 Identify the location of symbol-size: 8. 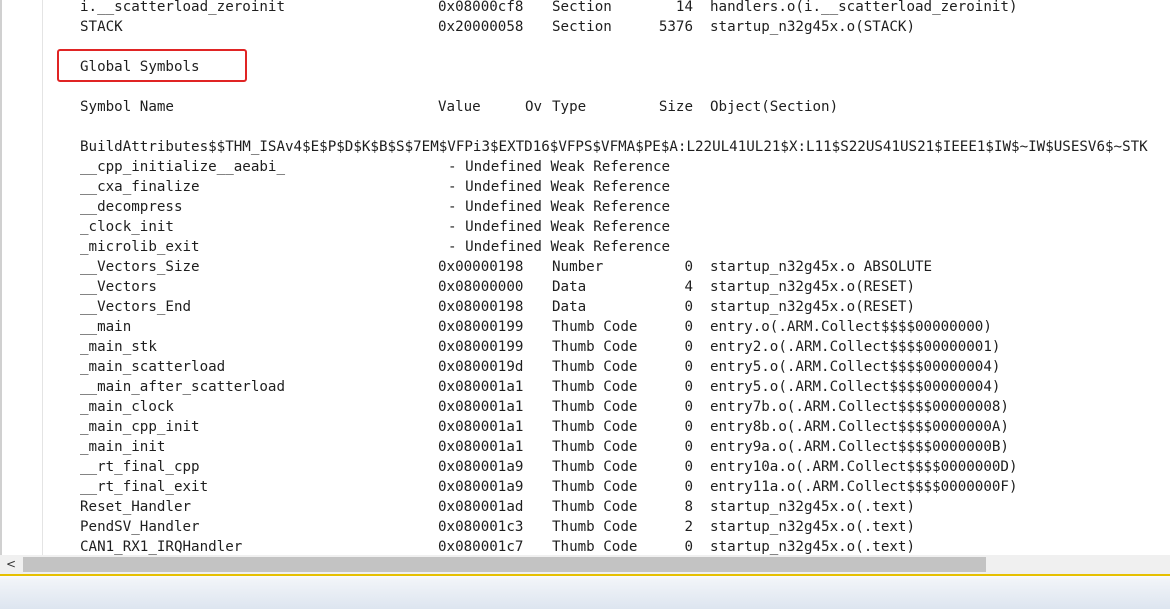
(688, 507).